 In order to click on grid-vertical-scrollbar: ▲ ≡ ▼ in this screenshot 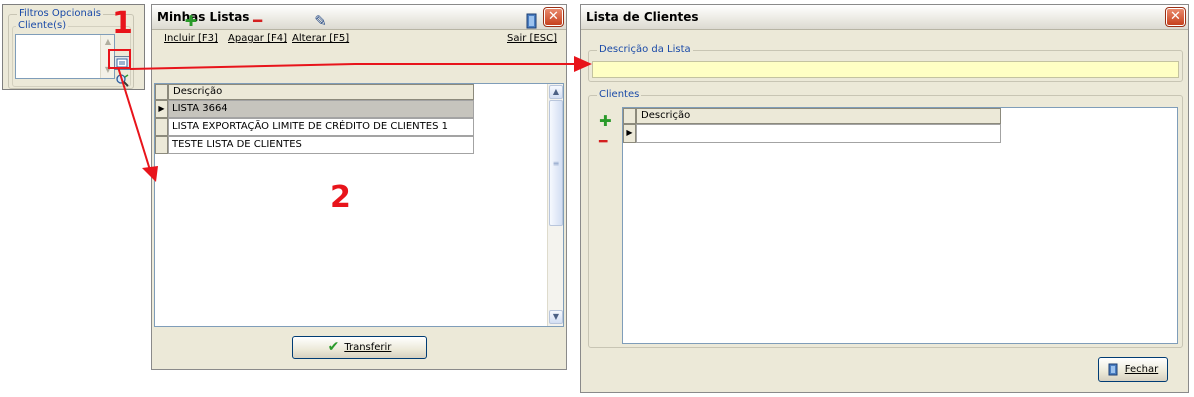, I will do `click(555, 205)`.